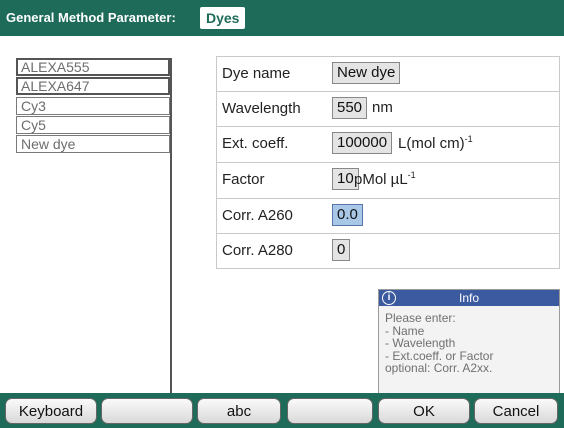  I want to click on info-line: optional: Corr. A2xx., so click(439, 368).